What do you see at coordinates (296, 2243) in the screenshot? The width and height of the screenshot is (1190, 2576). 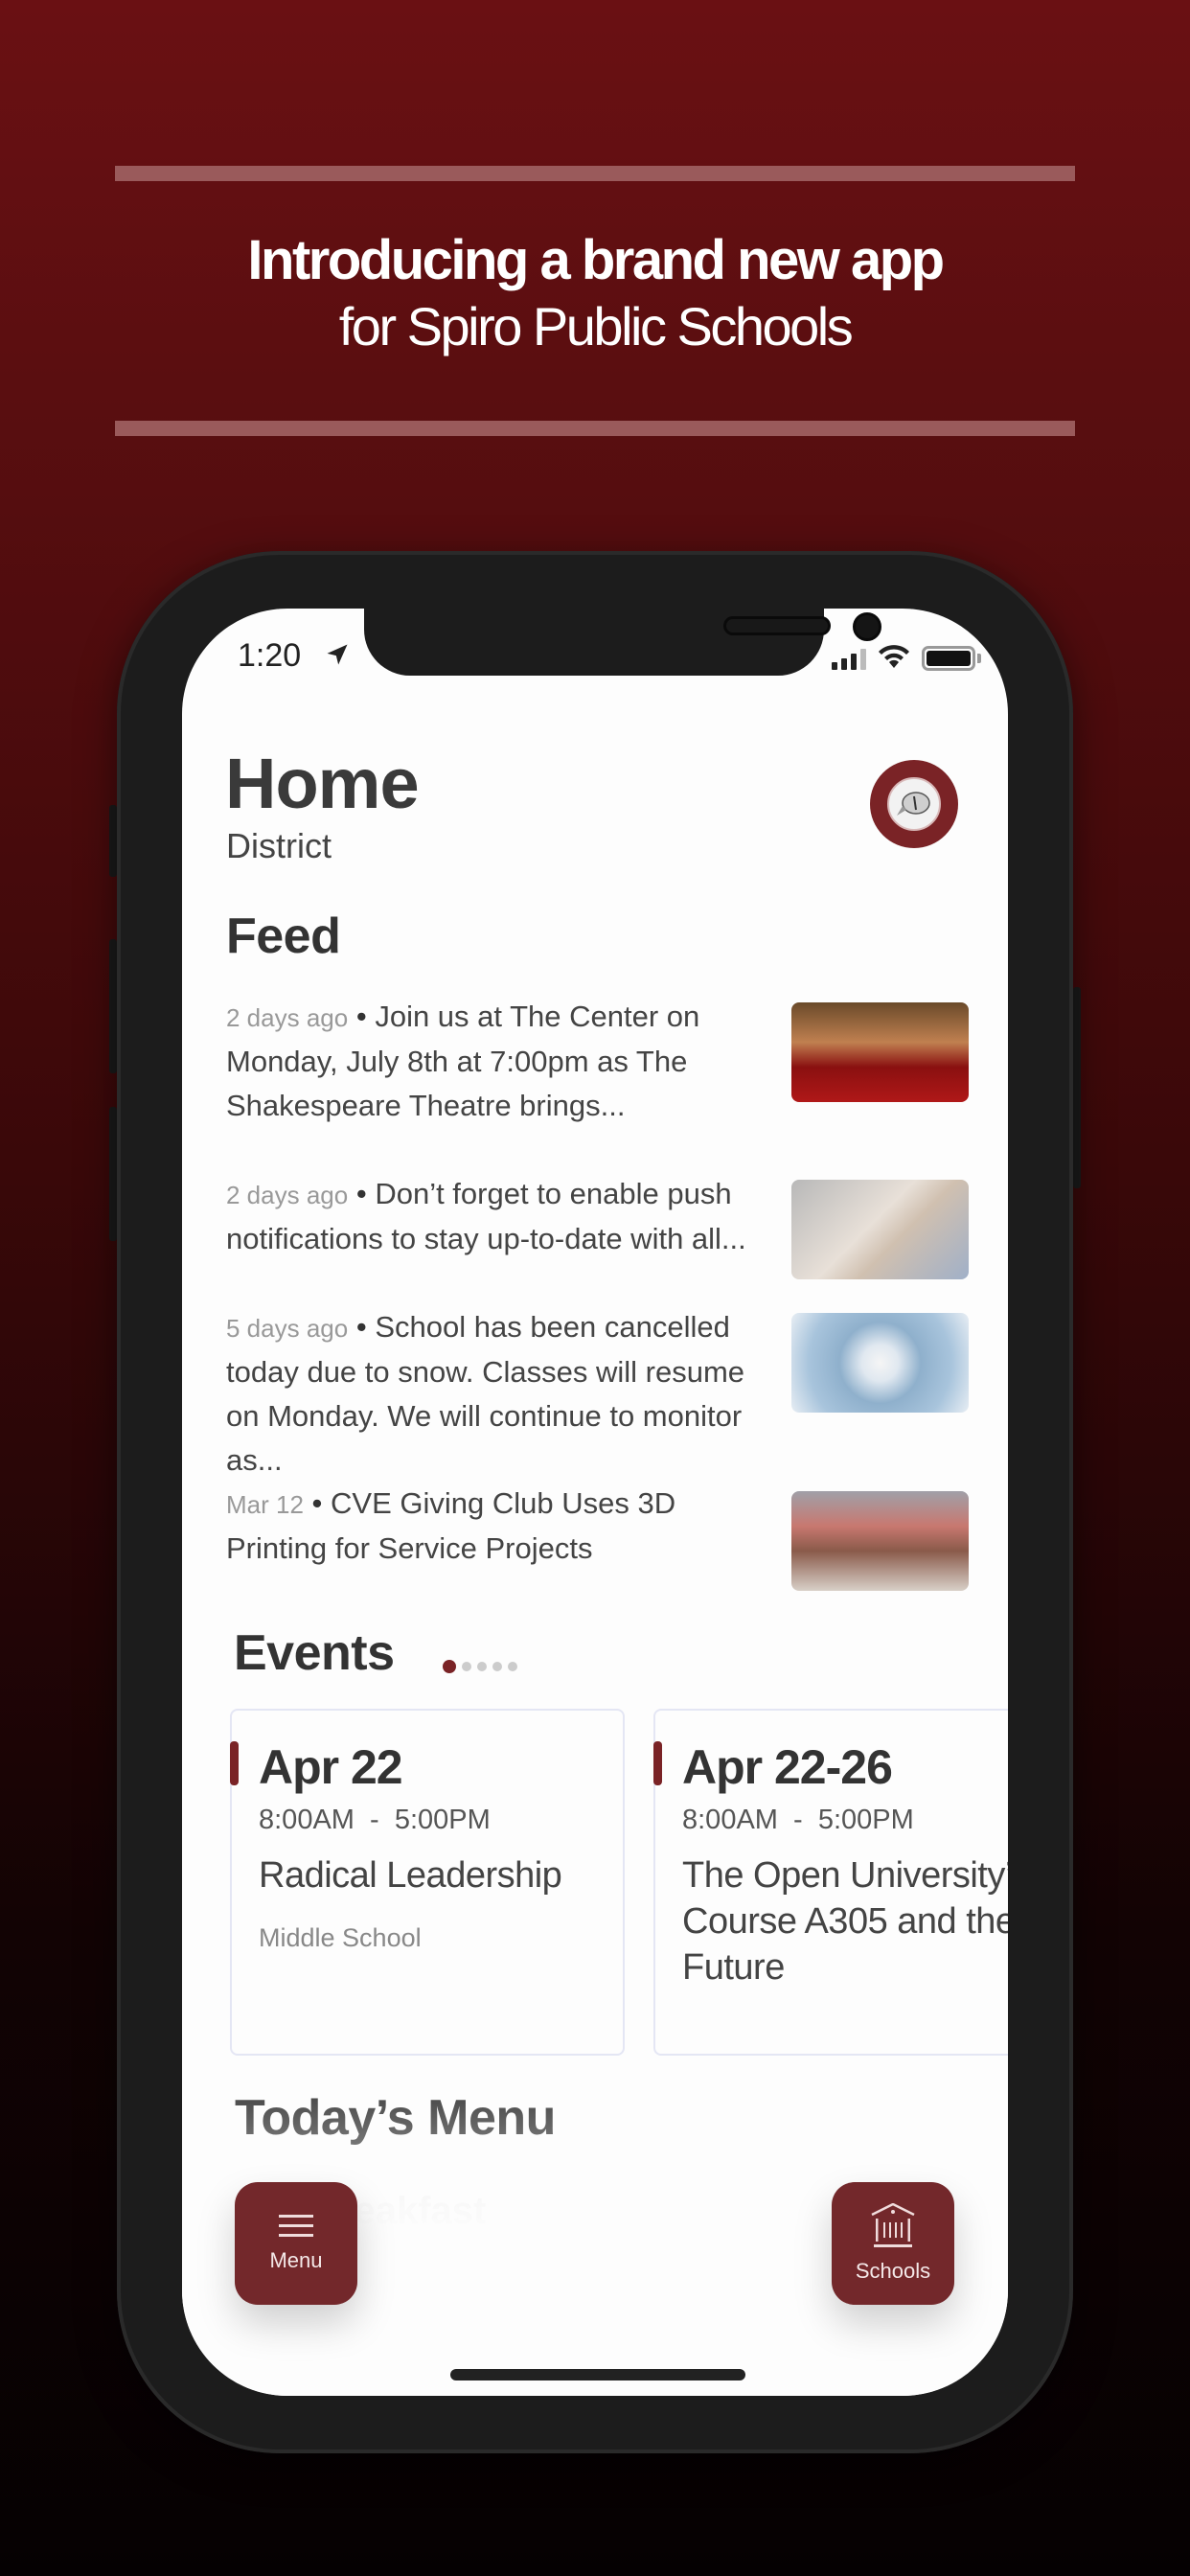 I see `menu-button: Menu` at bounding box center [296, 2243].